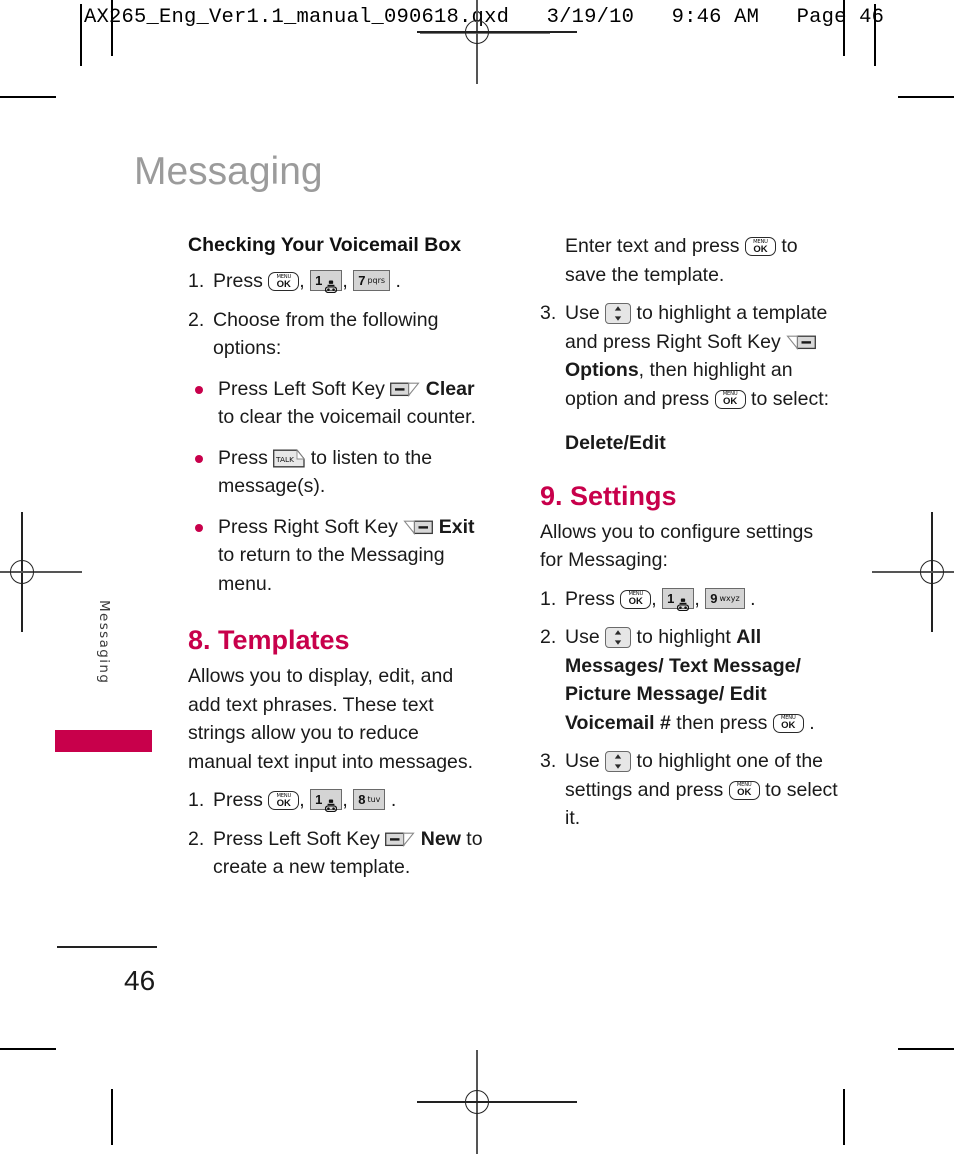 Image resolution: width=954 pixels, height=1154 pixels. What do you see at coordinates (81, 35) in the screenshot?
I see `slug-rule-left` at bounding box center [81, 35].